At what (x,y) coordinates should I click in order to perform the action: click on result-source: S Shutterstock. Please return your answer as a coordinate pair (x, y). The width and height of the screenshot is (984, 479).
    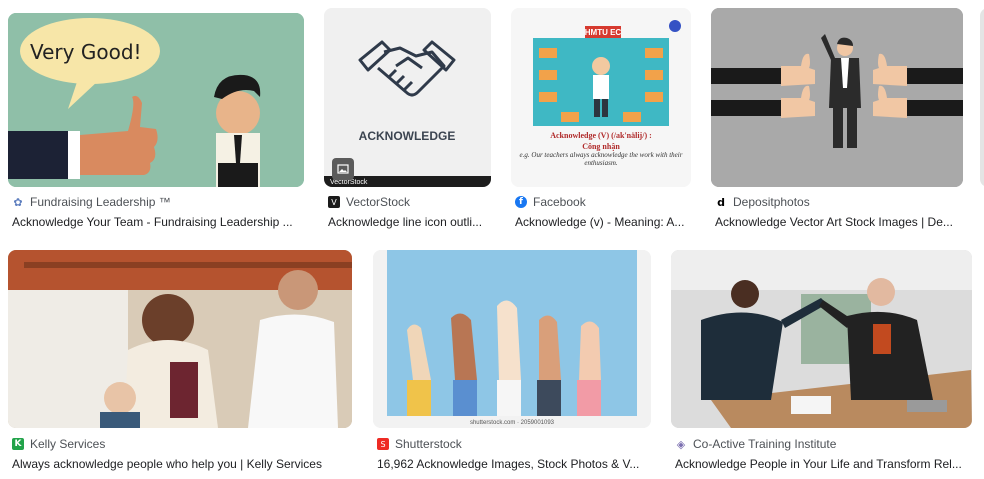
    Looking at the image, I should click on (419, 444).